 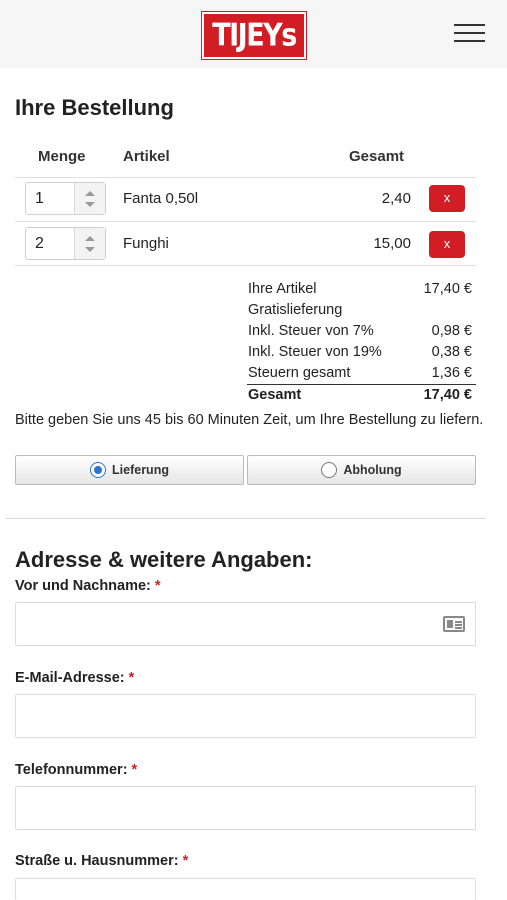 What do you see at coordinates (98, 470) in the screenshot?
I see `radio-selected-icon` at bounding box center [98, 470].